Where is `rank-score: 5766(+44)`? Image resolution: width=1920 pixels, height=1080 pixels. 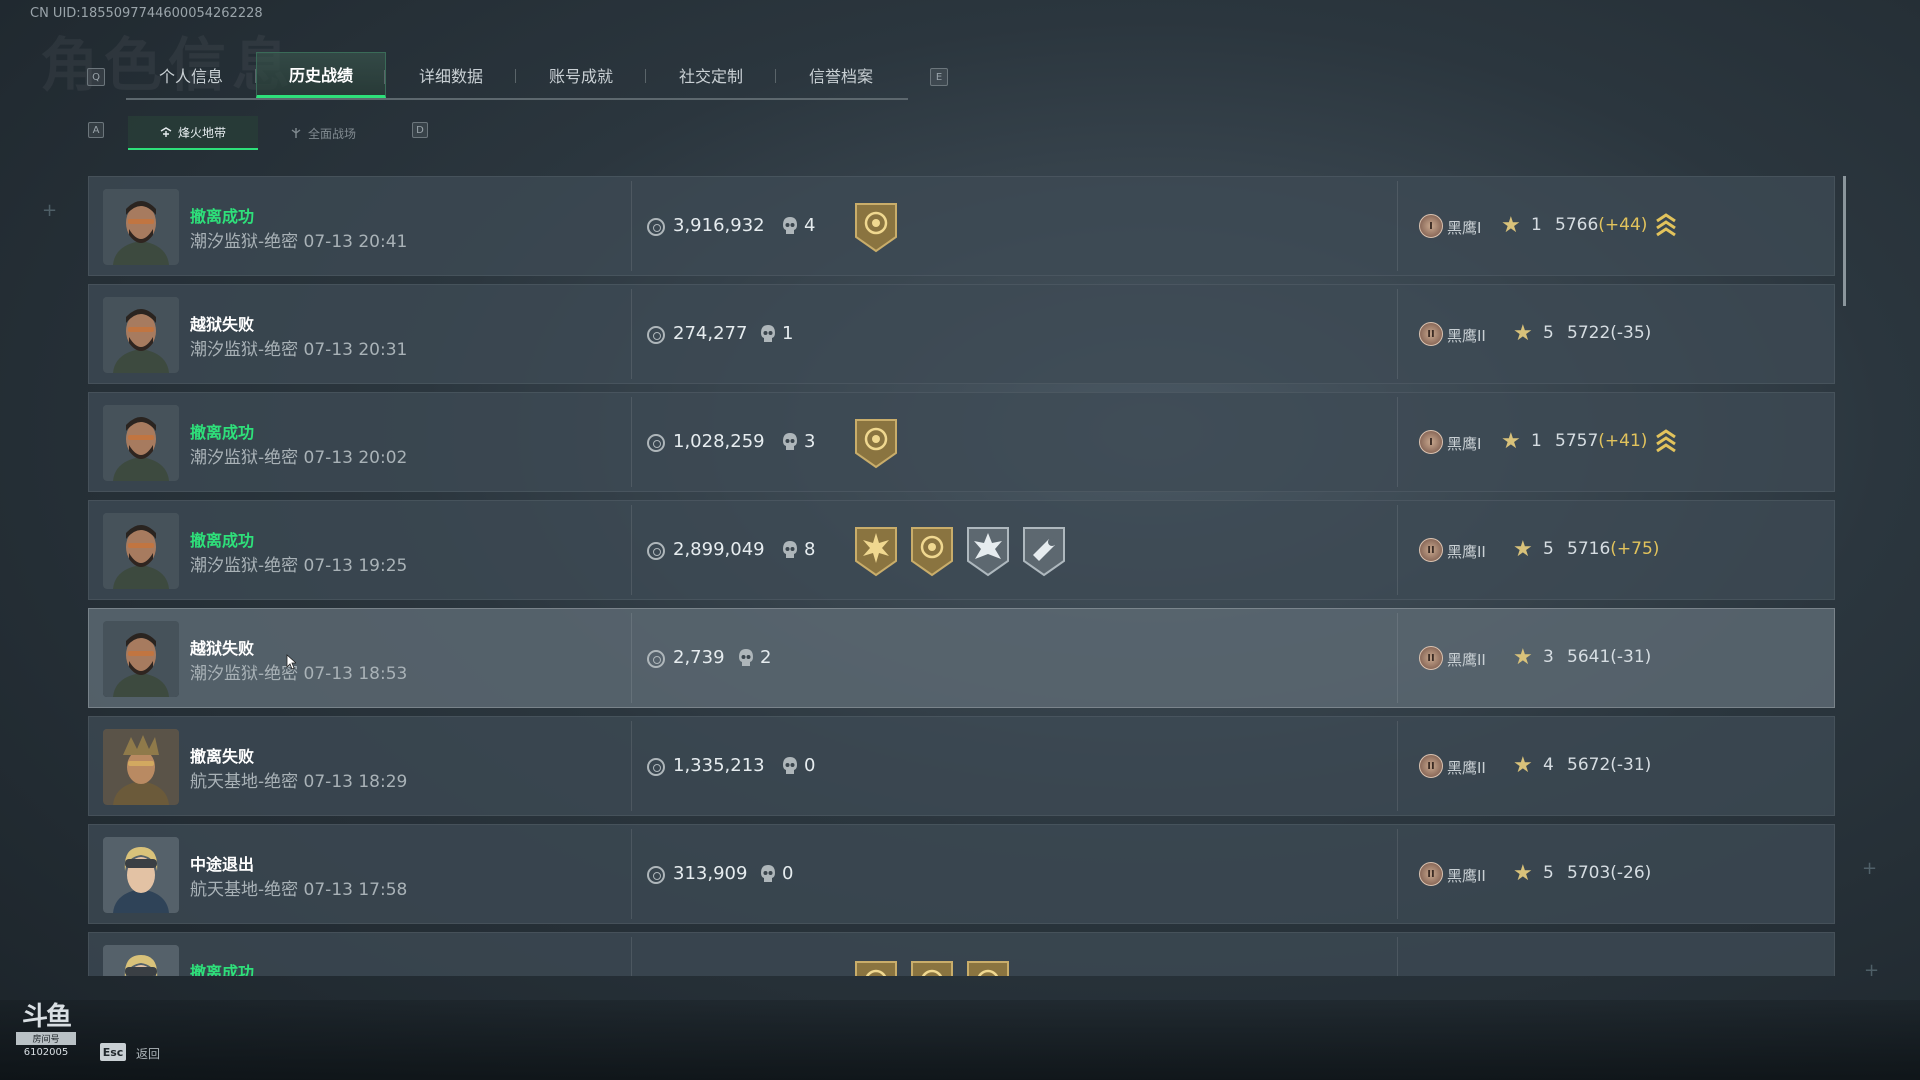 rank-score: 5766(+44) is located at coordinates (1601, 225).